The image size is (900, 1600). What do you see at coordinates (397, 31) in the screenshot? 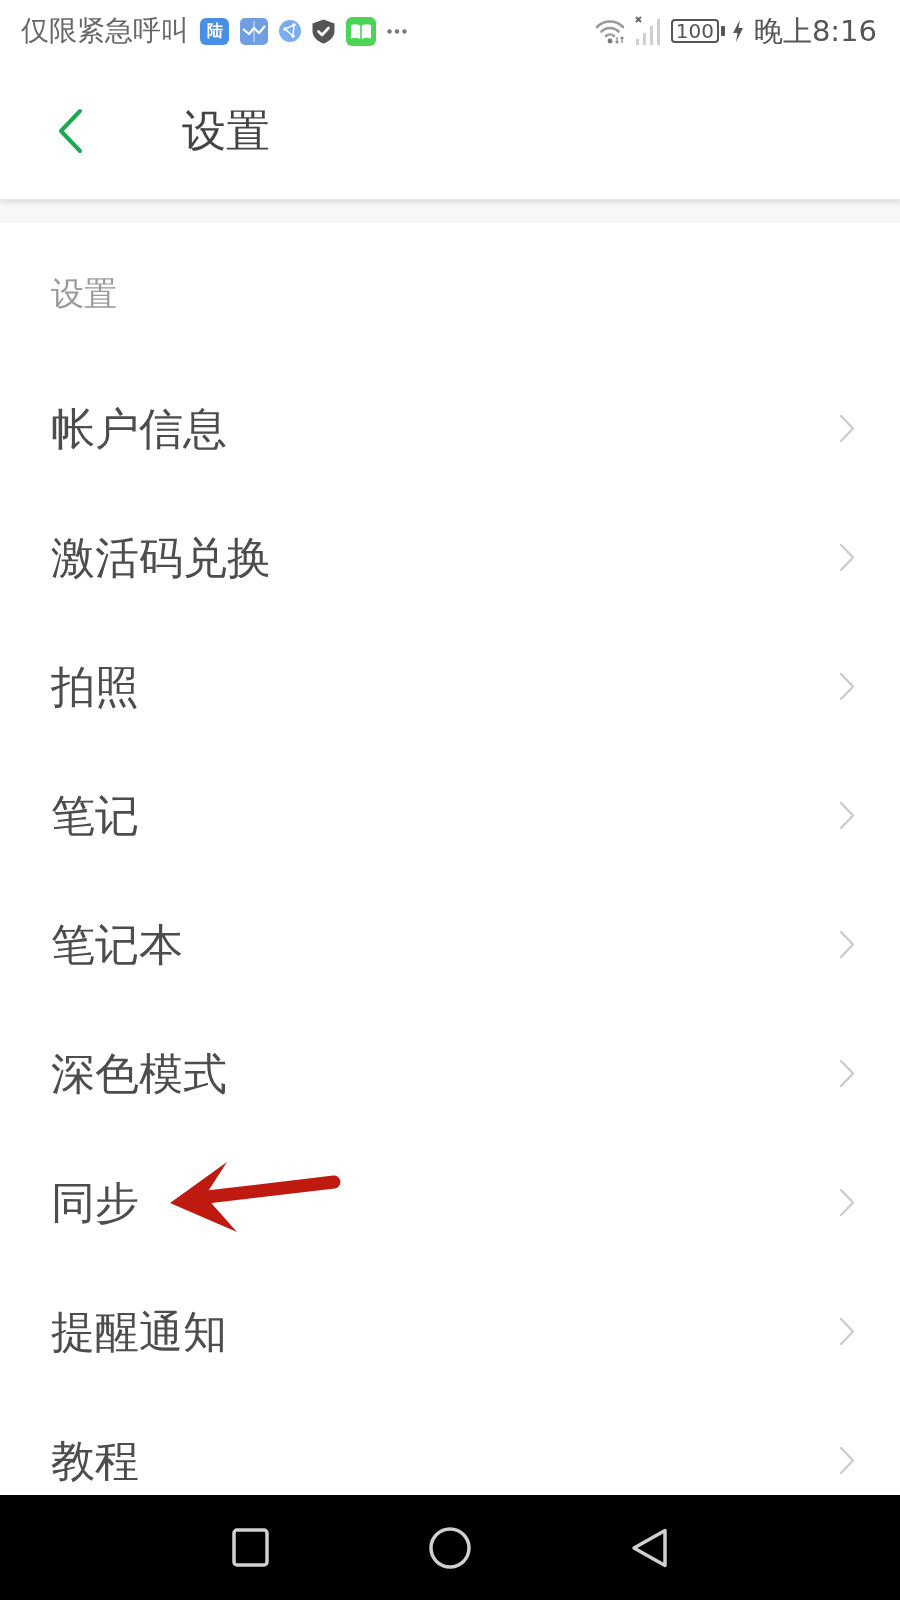
I see `ellipsis-icon` at bounding box center [397, 31].